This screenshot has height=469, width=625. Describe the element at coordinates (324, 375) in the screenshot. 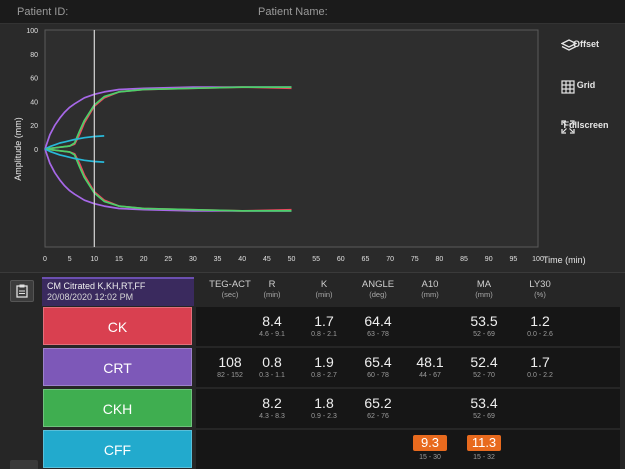

I see `reference-range: 0.8 - 2.7` at that location.